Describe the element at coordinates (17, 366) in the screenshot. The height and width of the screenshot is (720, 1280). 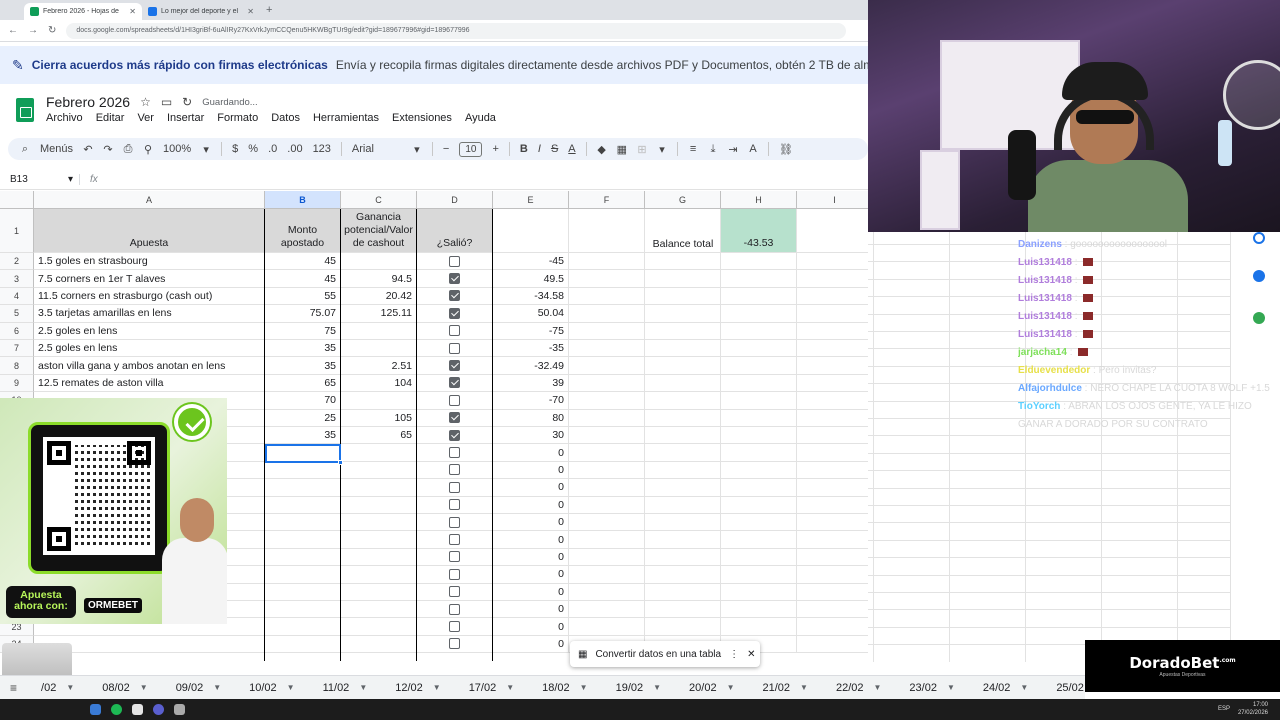
I see `row-header: 8` at that location.